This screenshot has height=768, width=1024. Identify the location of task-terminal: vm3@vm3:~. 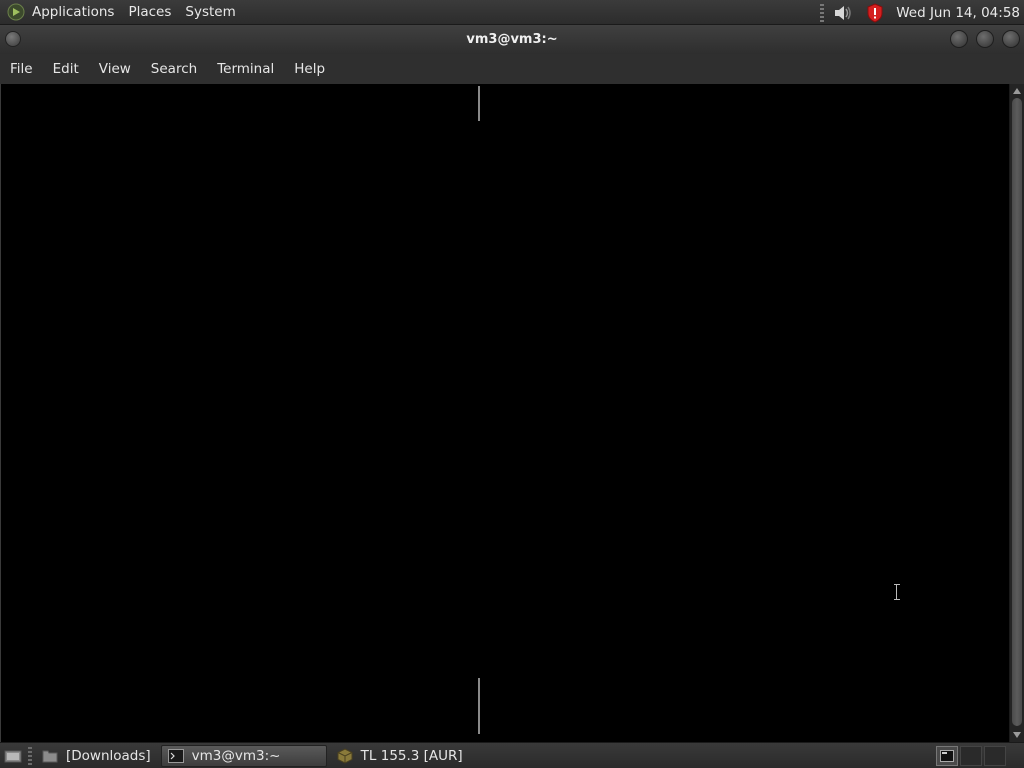
(243, 755).